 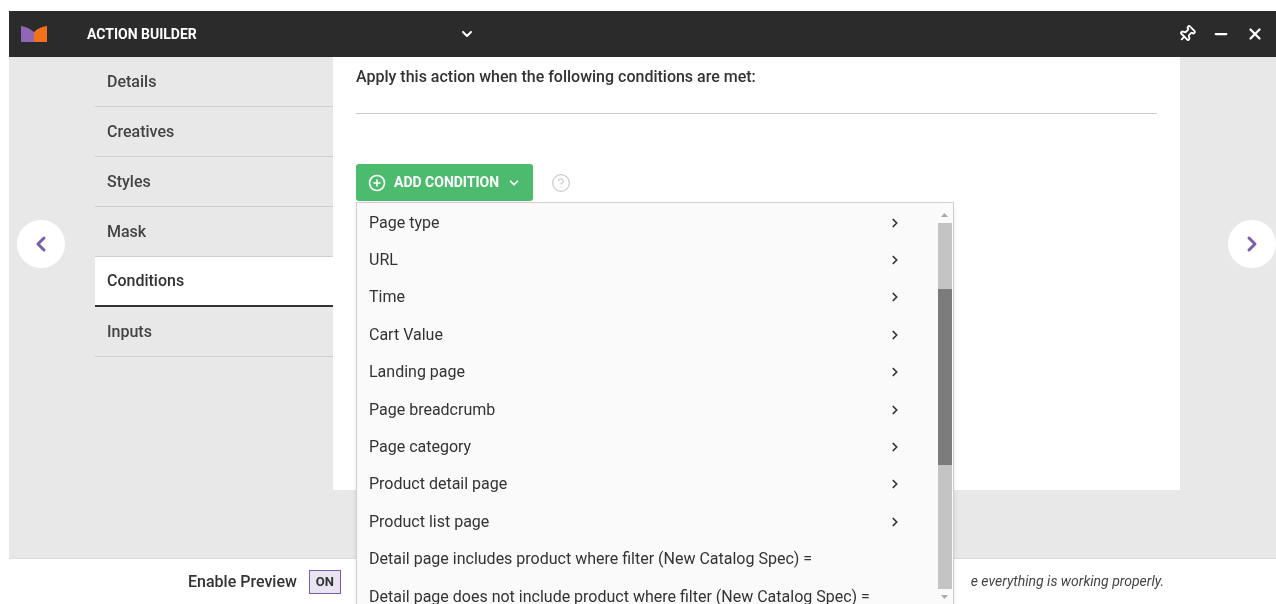 What do you see at coordinates (646, 223) in the screenshot?
I see `dropdown-item: Page type` at bounding box center [646, 223].